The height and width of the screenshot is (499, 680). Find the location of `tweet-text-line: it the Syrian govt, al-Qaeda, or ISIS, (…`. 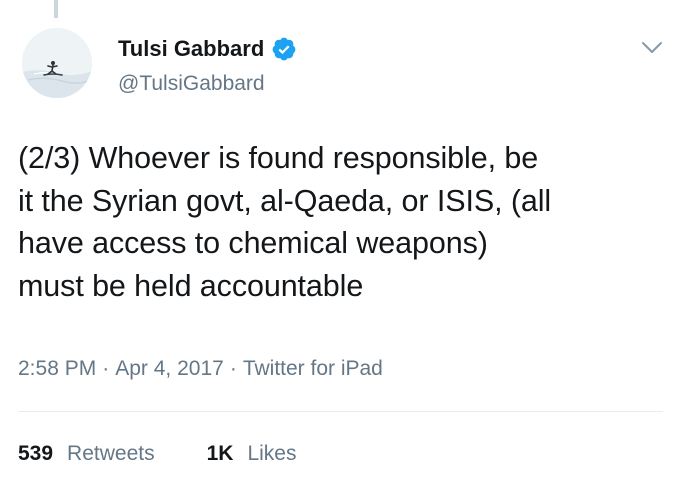

tweet-text-line: it the Syrian govt, al-Qaeda, or ISIS, (… is located at coordinates (285, 200).